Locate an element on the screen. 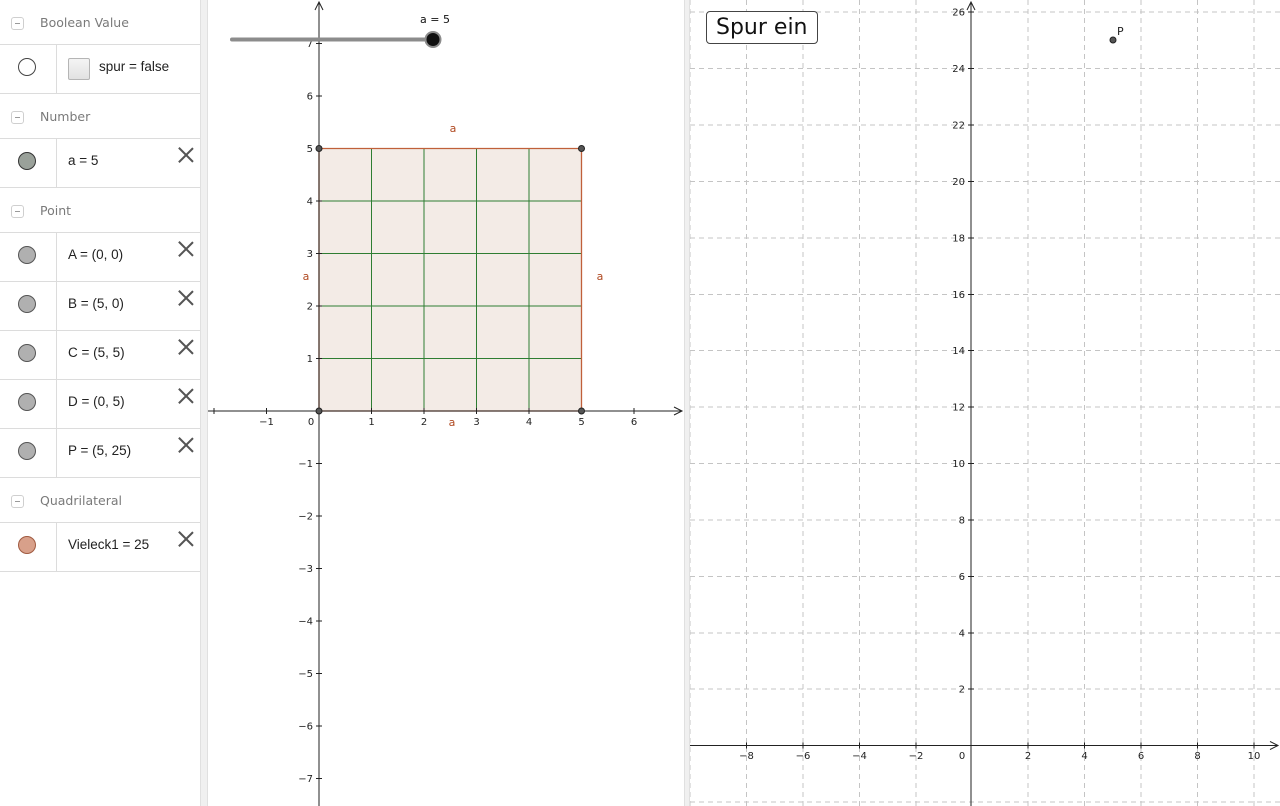  group-label: Boolean Value is located at coordinates (84, 22).